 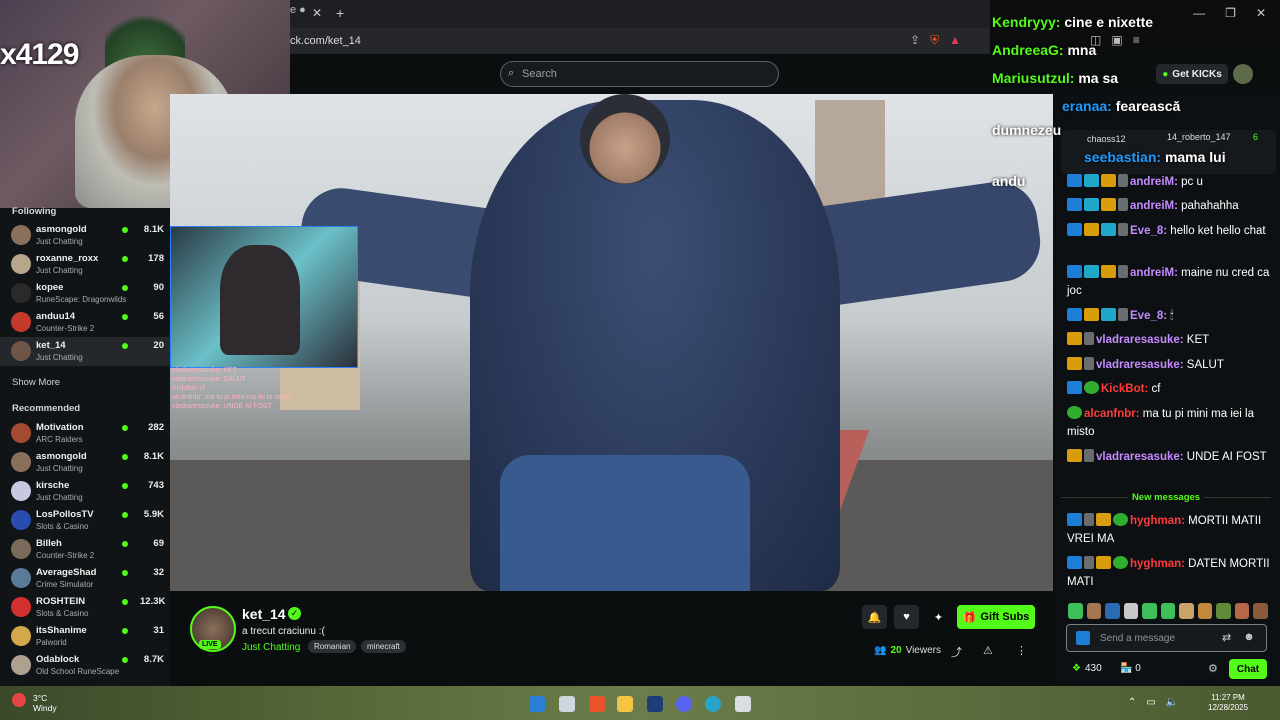 I want to click on overlay-chat-user: AndreeaG:, so click(x=1028, y=50).